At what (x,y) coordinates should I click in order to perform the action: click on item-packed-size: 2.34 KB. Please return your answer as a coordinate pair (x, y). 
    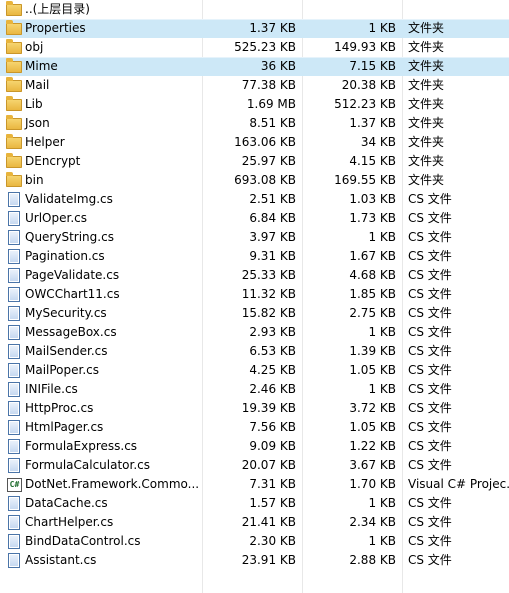
    Looking at the image, I should click on (372, 522).